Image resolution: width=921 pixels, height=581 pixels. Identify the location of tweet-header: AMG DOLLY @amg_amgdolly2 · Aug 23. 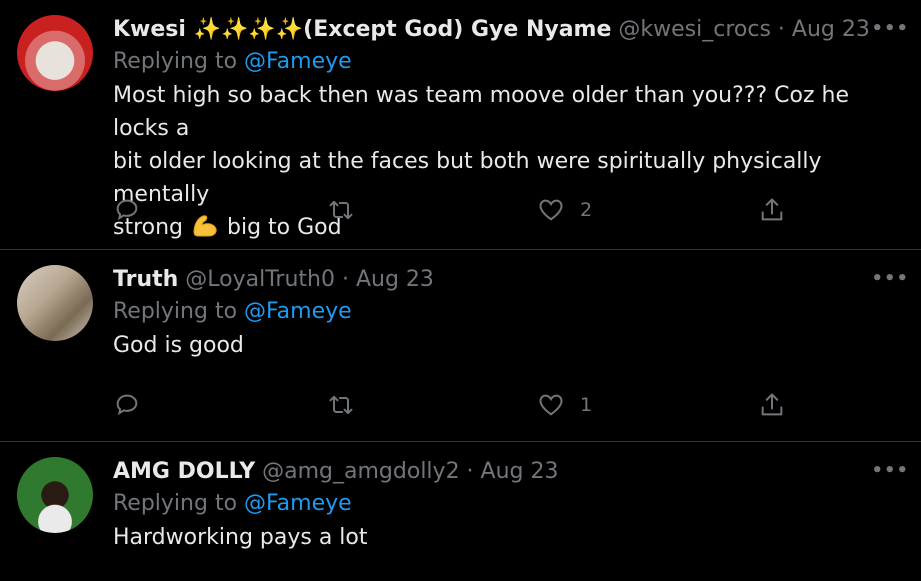
(507, 472).